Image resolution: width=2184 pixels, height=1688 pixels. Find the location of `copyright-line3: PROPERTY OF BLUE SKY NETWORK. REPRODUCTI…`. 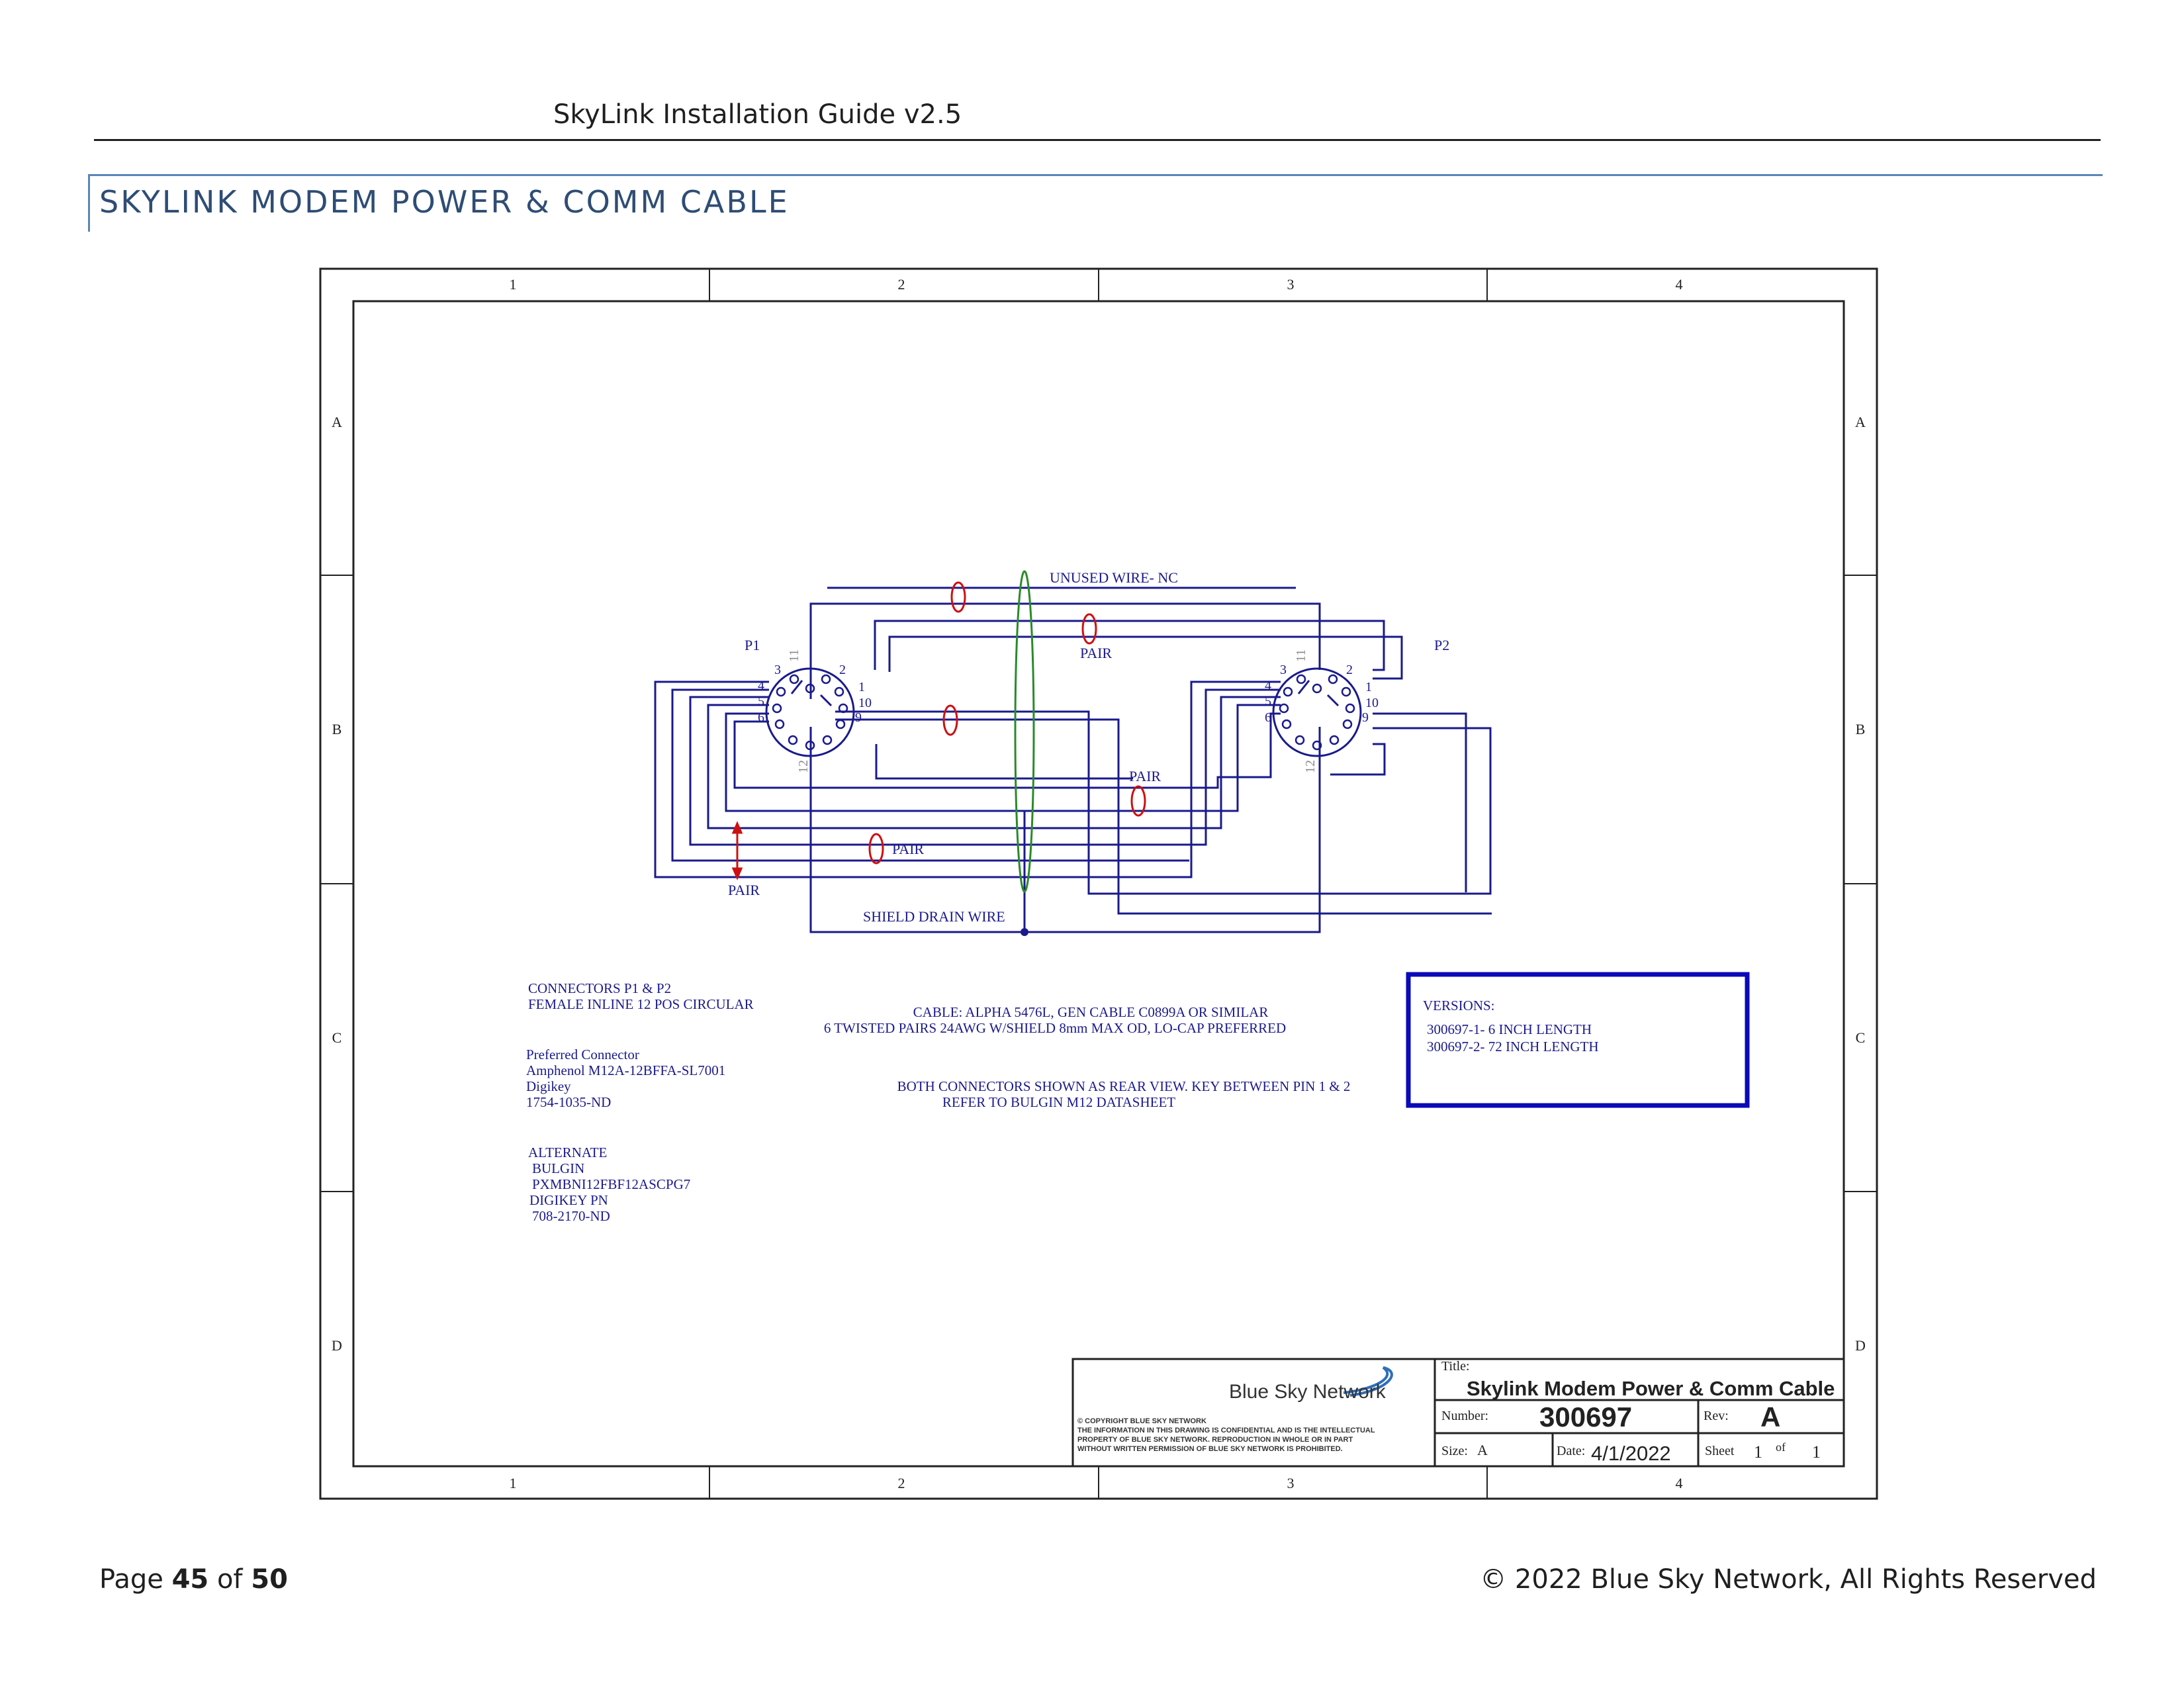

copyright-line3: PROPERTY OF BLUE SKY NETWORK. REPRODUCTI… is located at coordinates (1215, 1440).